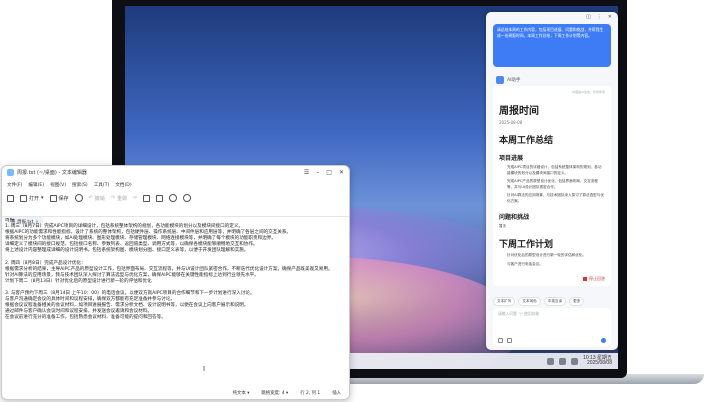 The height and width of the screenshot is (402, 705). What do you see at coordinates (555, 198) in the screenshot?
I see `progress-item: 针对AI算法的应用场景，与技术团队深入探讨了算法选型与优化方案。` at bounding box center [555, 198].